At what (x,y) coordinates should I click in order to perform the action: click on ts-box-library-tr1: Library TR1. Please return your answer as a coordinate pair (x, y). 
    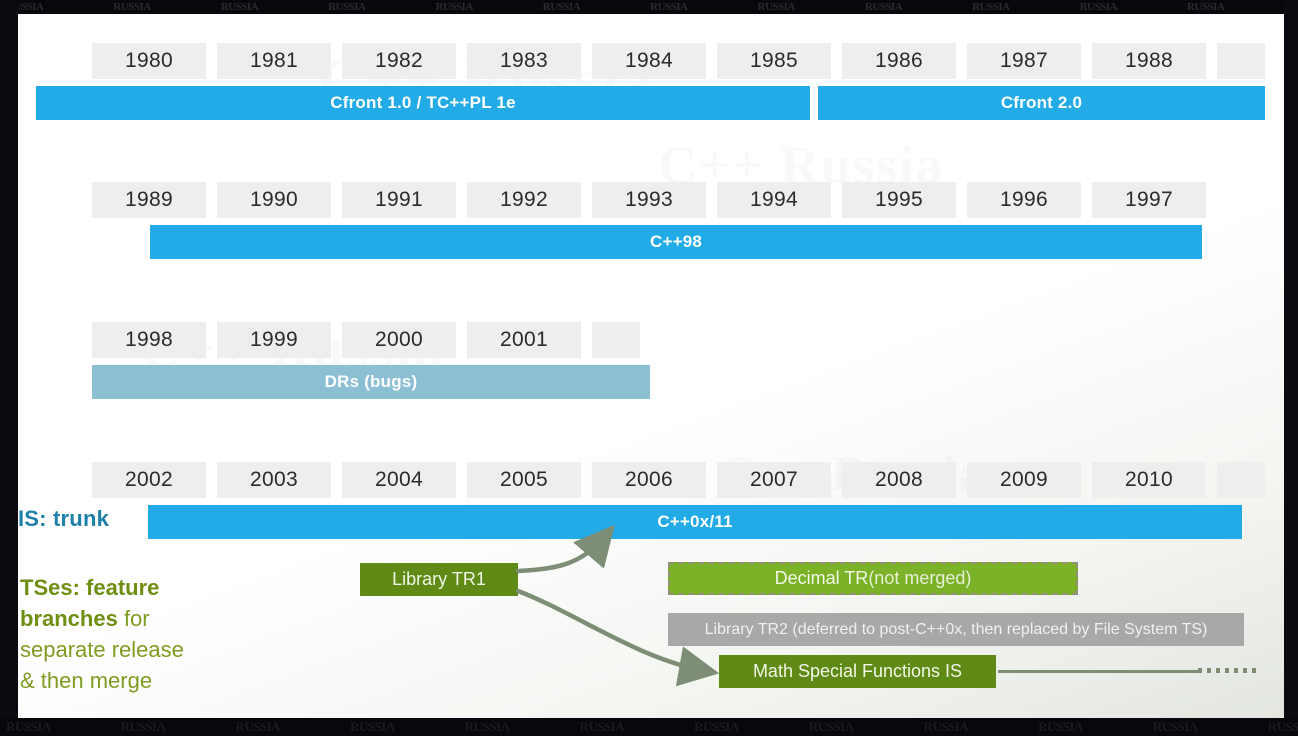
    Looking at the image, I should click on (439, 579).